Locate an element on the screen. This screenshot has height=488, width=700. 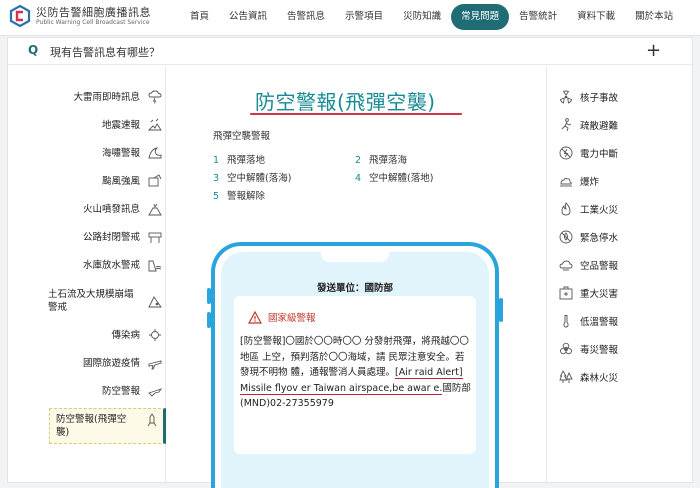
right-item-evacuation: 疏散避難 is located at coordinates (588, 125).